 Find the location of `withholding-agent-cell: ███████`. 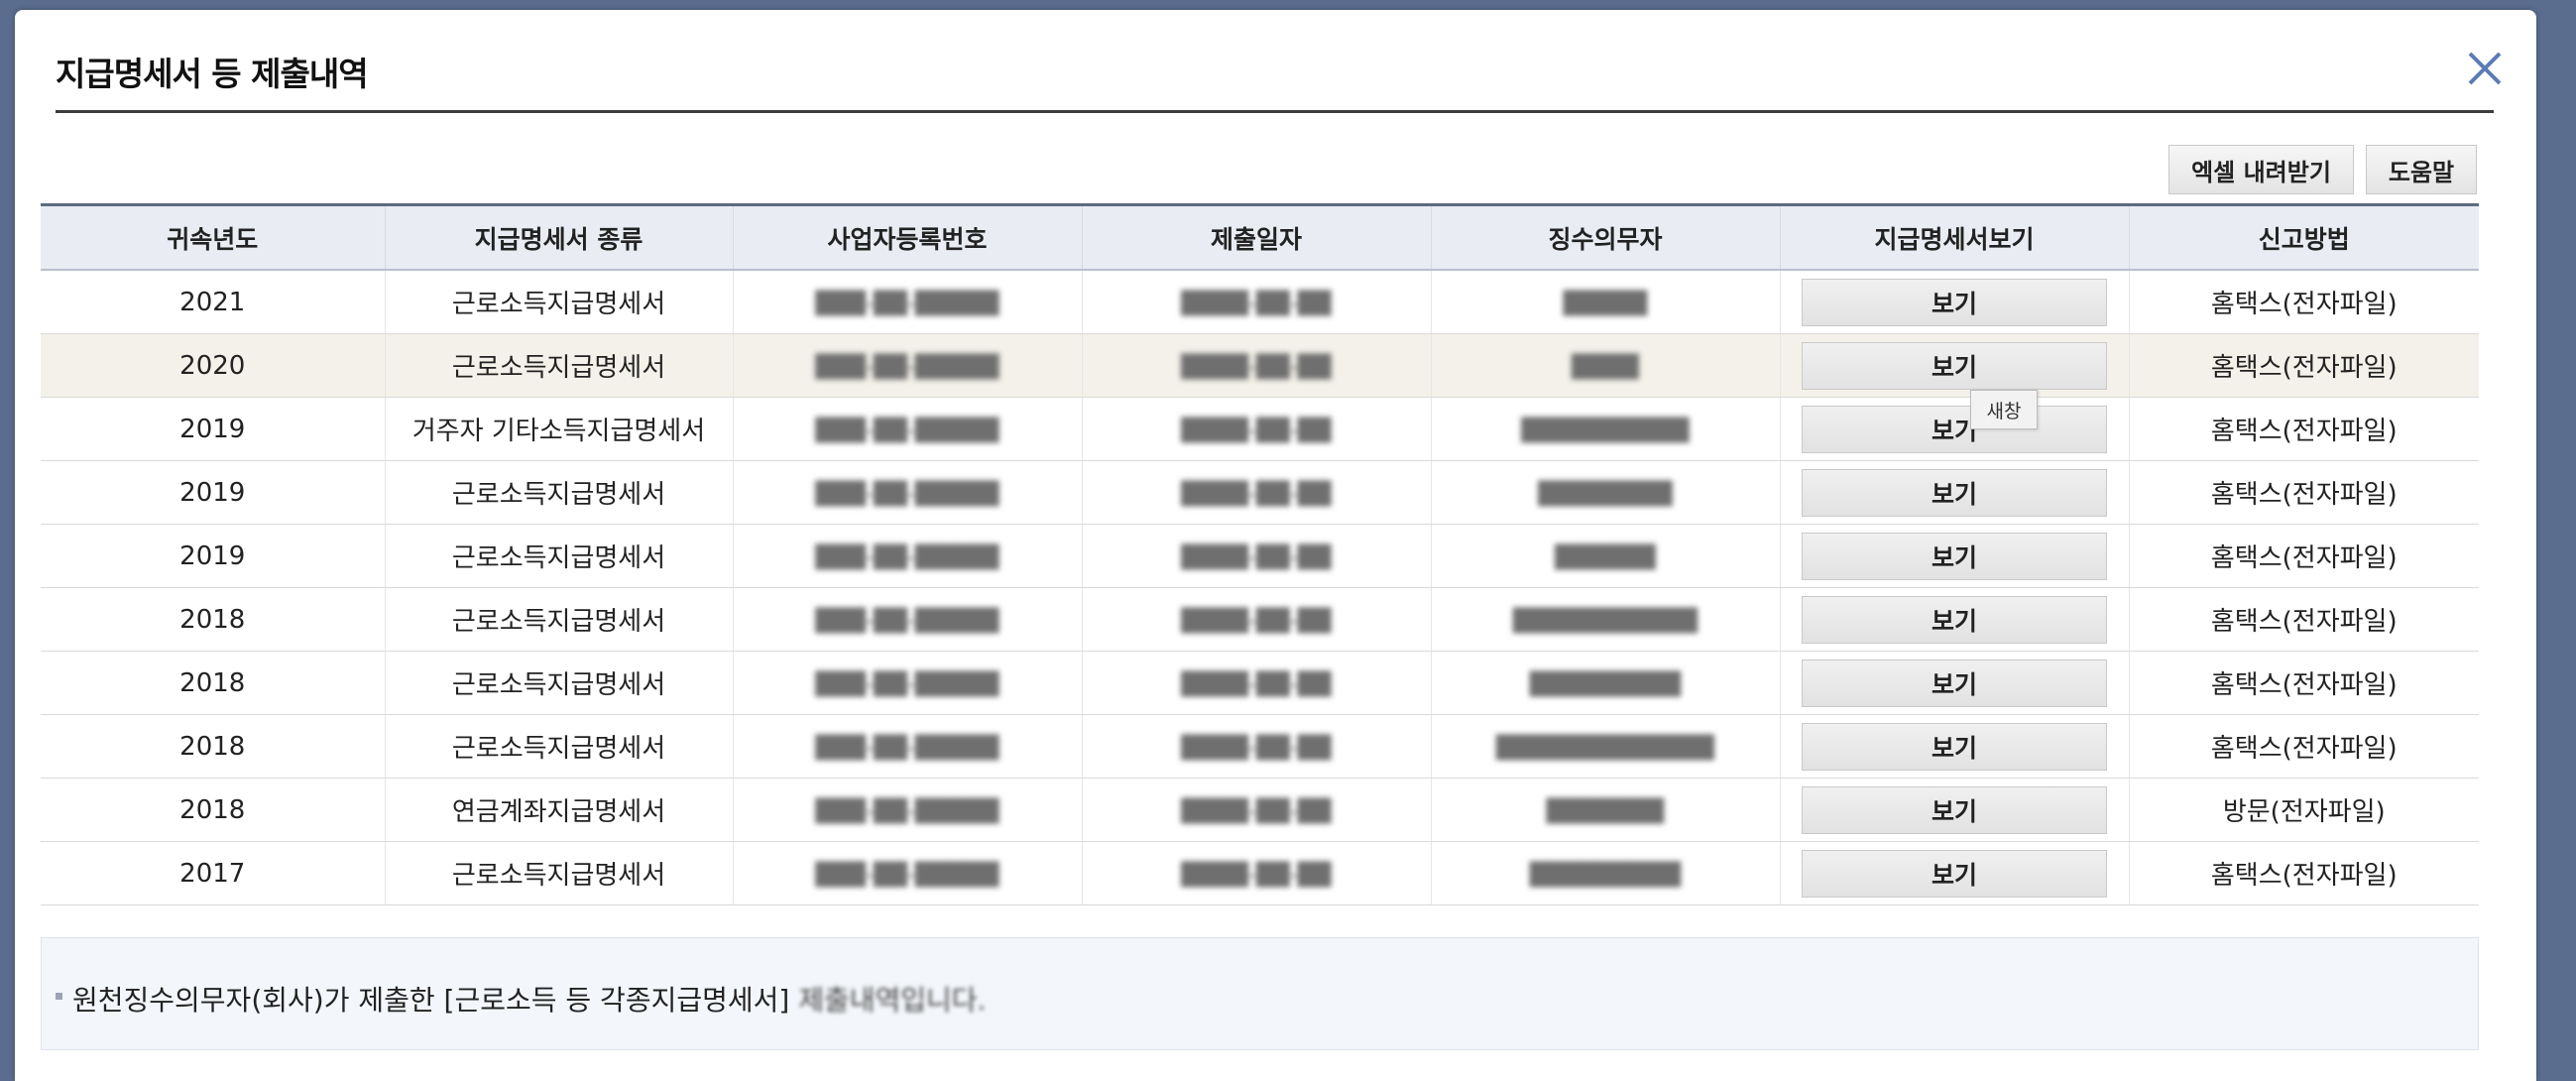

withholding-agent-cell: ███████ is located at coordinates (1605, 810).